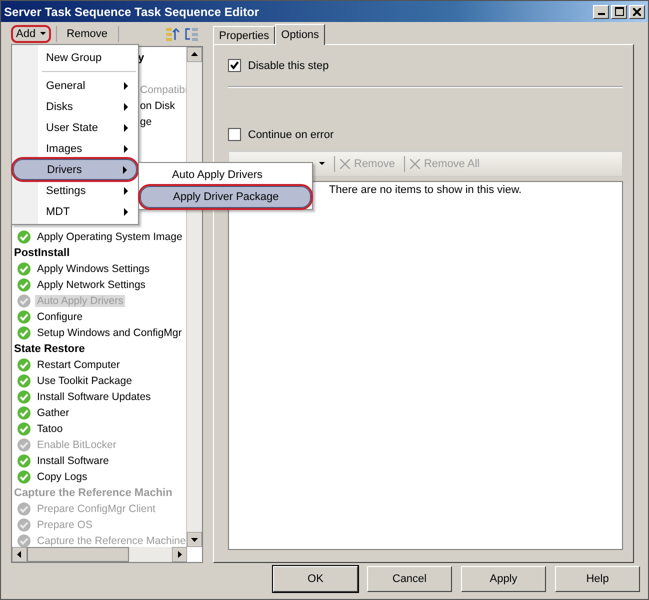 Image resolution: width=649 pixels, height=600 pixels. Describe the element at coordinates (75, 127) in the screenshot. I see `menu-item: User State` at that location.